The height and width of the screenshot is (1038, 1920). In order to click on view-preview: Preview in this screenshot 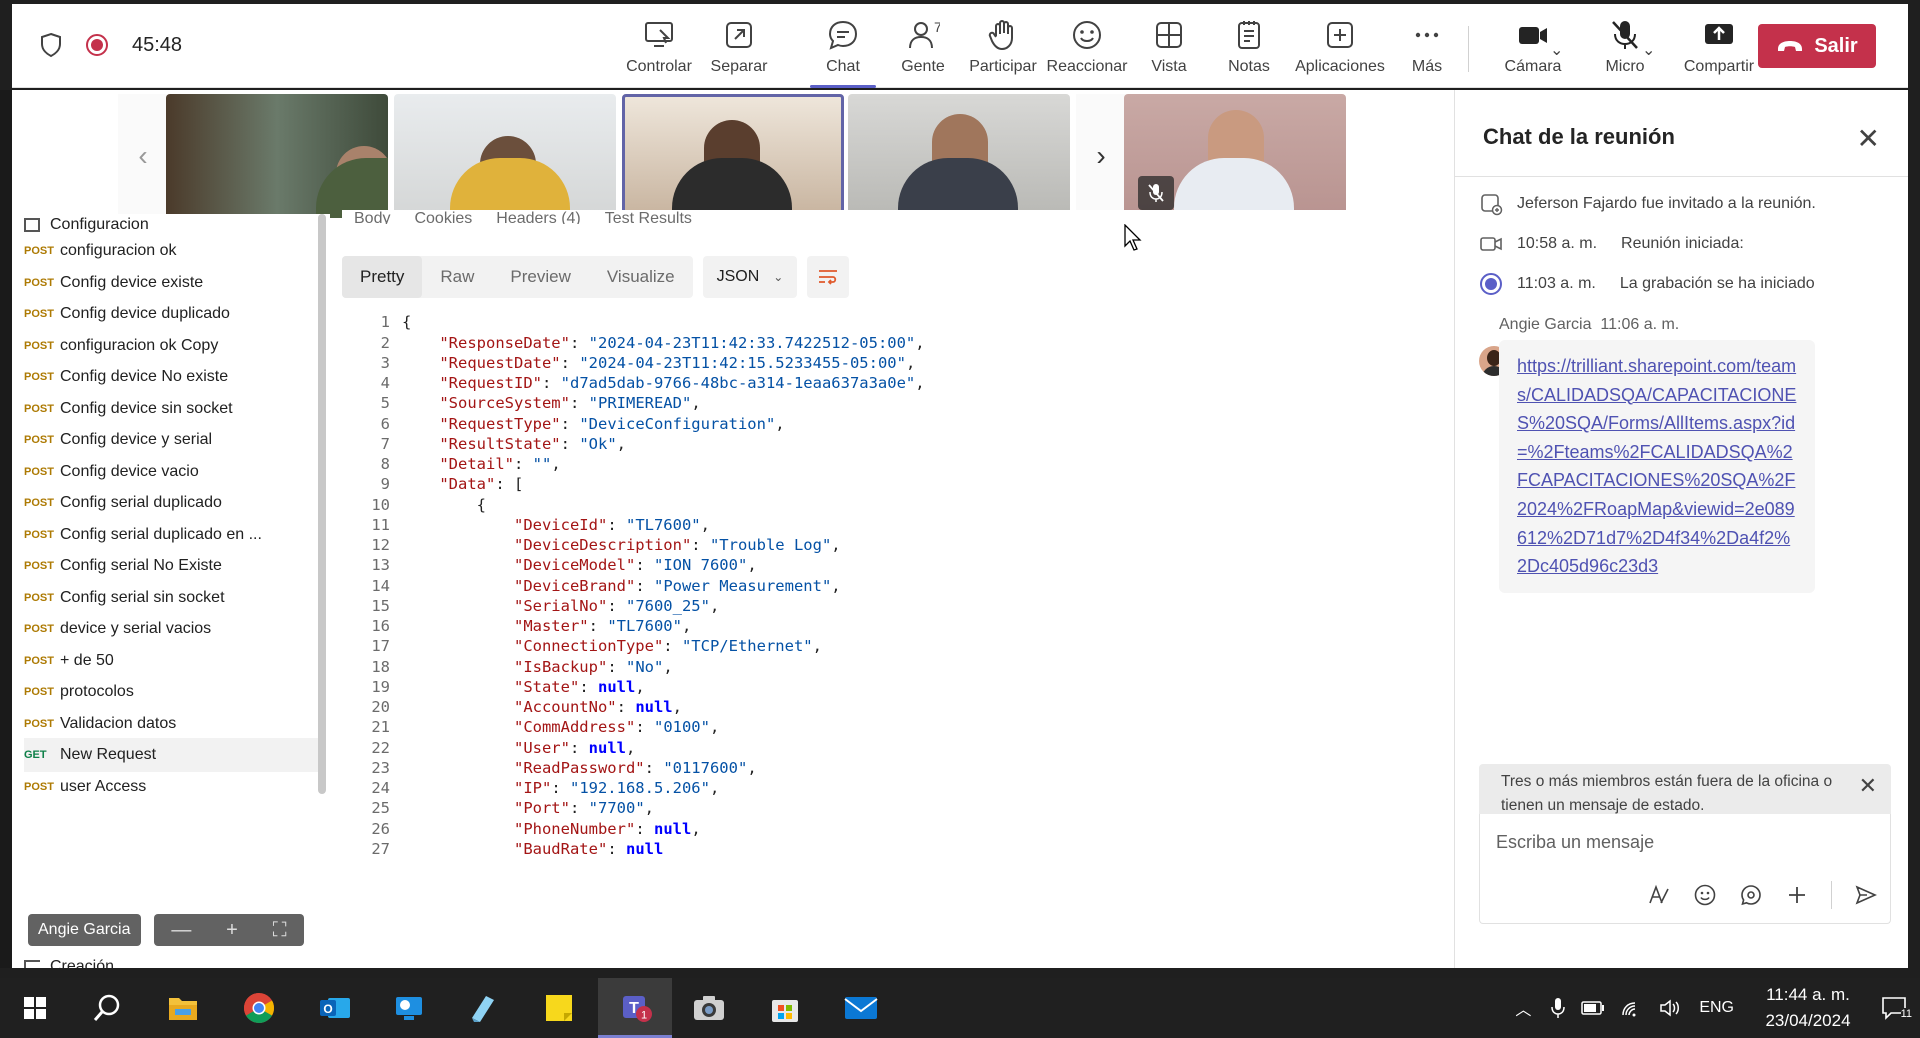, I will do `click(540, 277)`.